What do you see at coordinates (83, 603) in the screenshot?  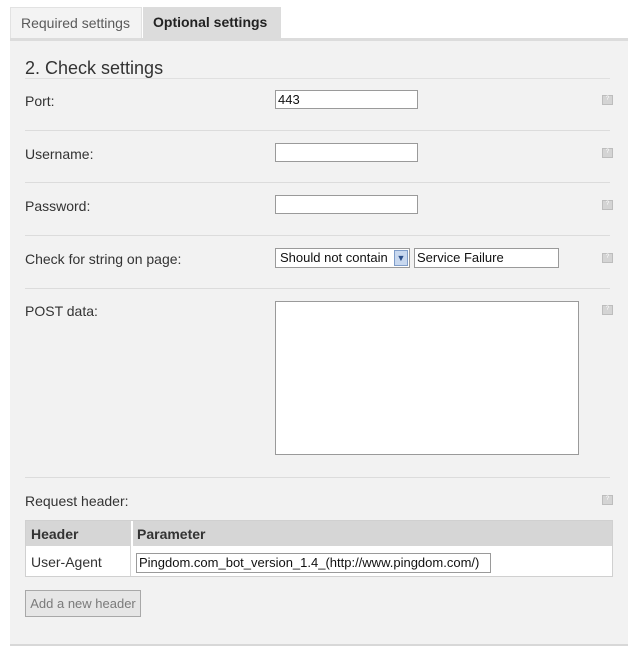 I see `add-header-button: Add a new header` at bounding box center [83, 603].